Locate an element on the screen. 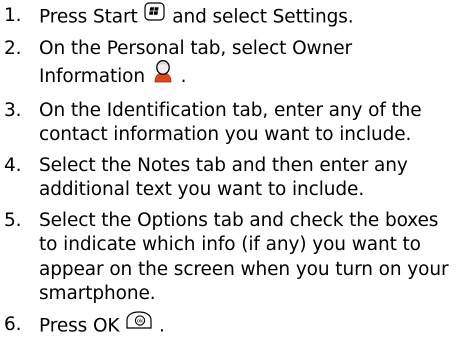 This screenshot has height=345, width=459. step-text: Press OK is located at coordinates (79, 325).